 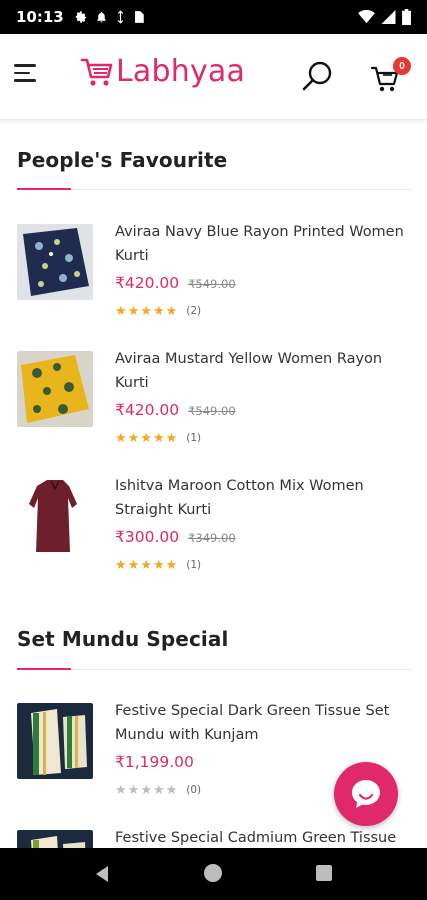 I want to click on product-price: ₹300.00, so click(x=147, y=537).